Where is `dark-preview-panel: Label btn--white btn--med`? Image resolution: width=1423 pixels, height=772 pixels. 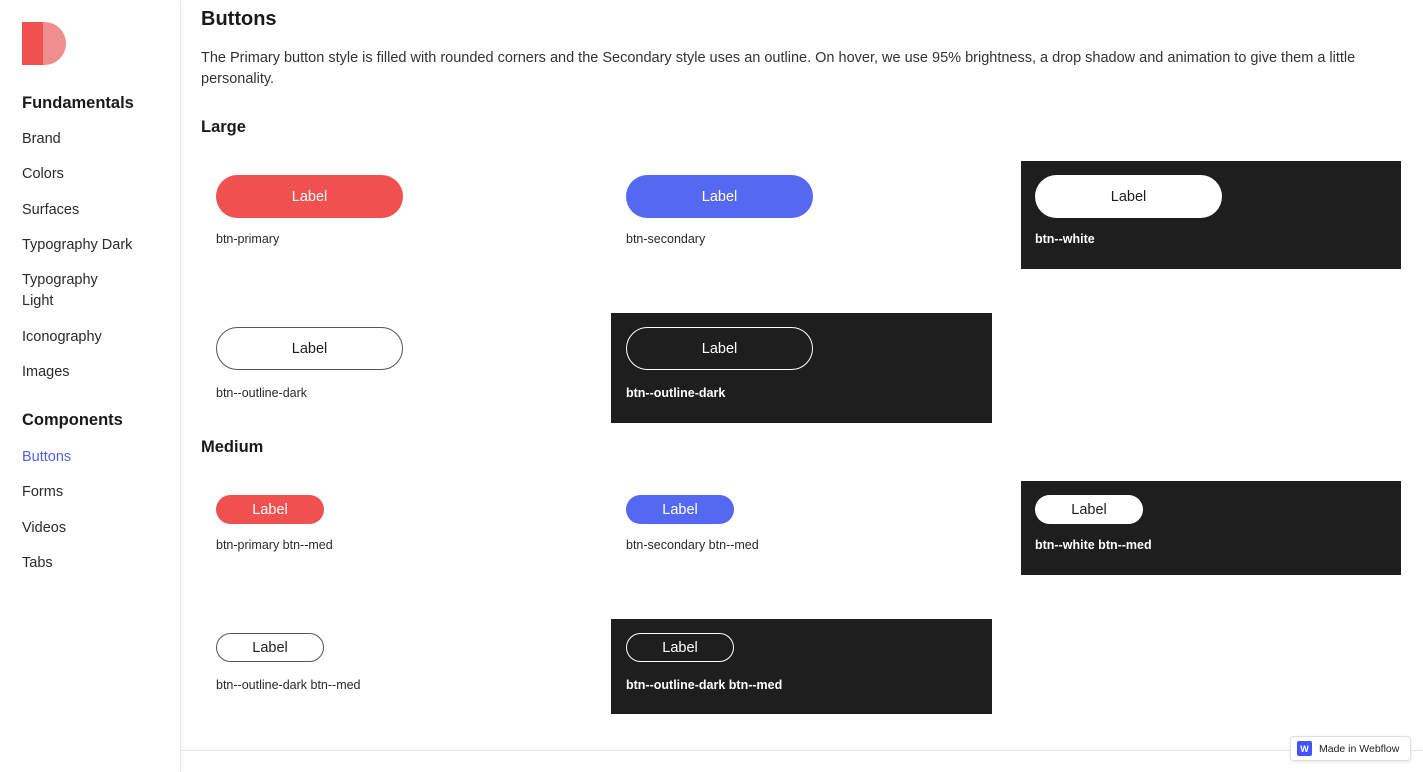 dark-preview-panel: Label btn--white btn--med is located at coordinates (1211, 528).